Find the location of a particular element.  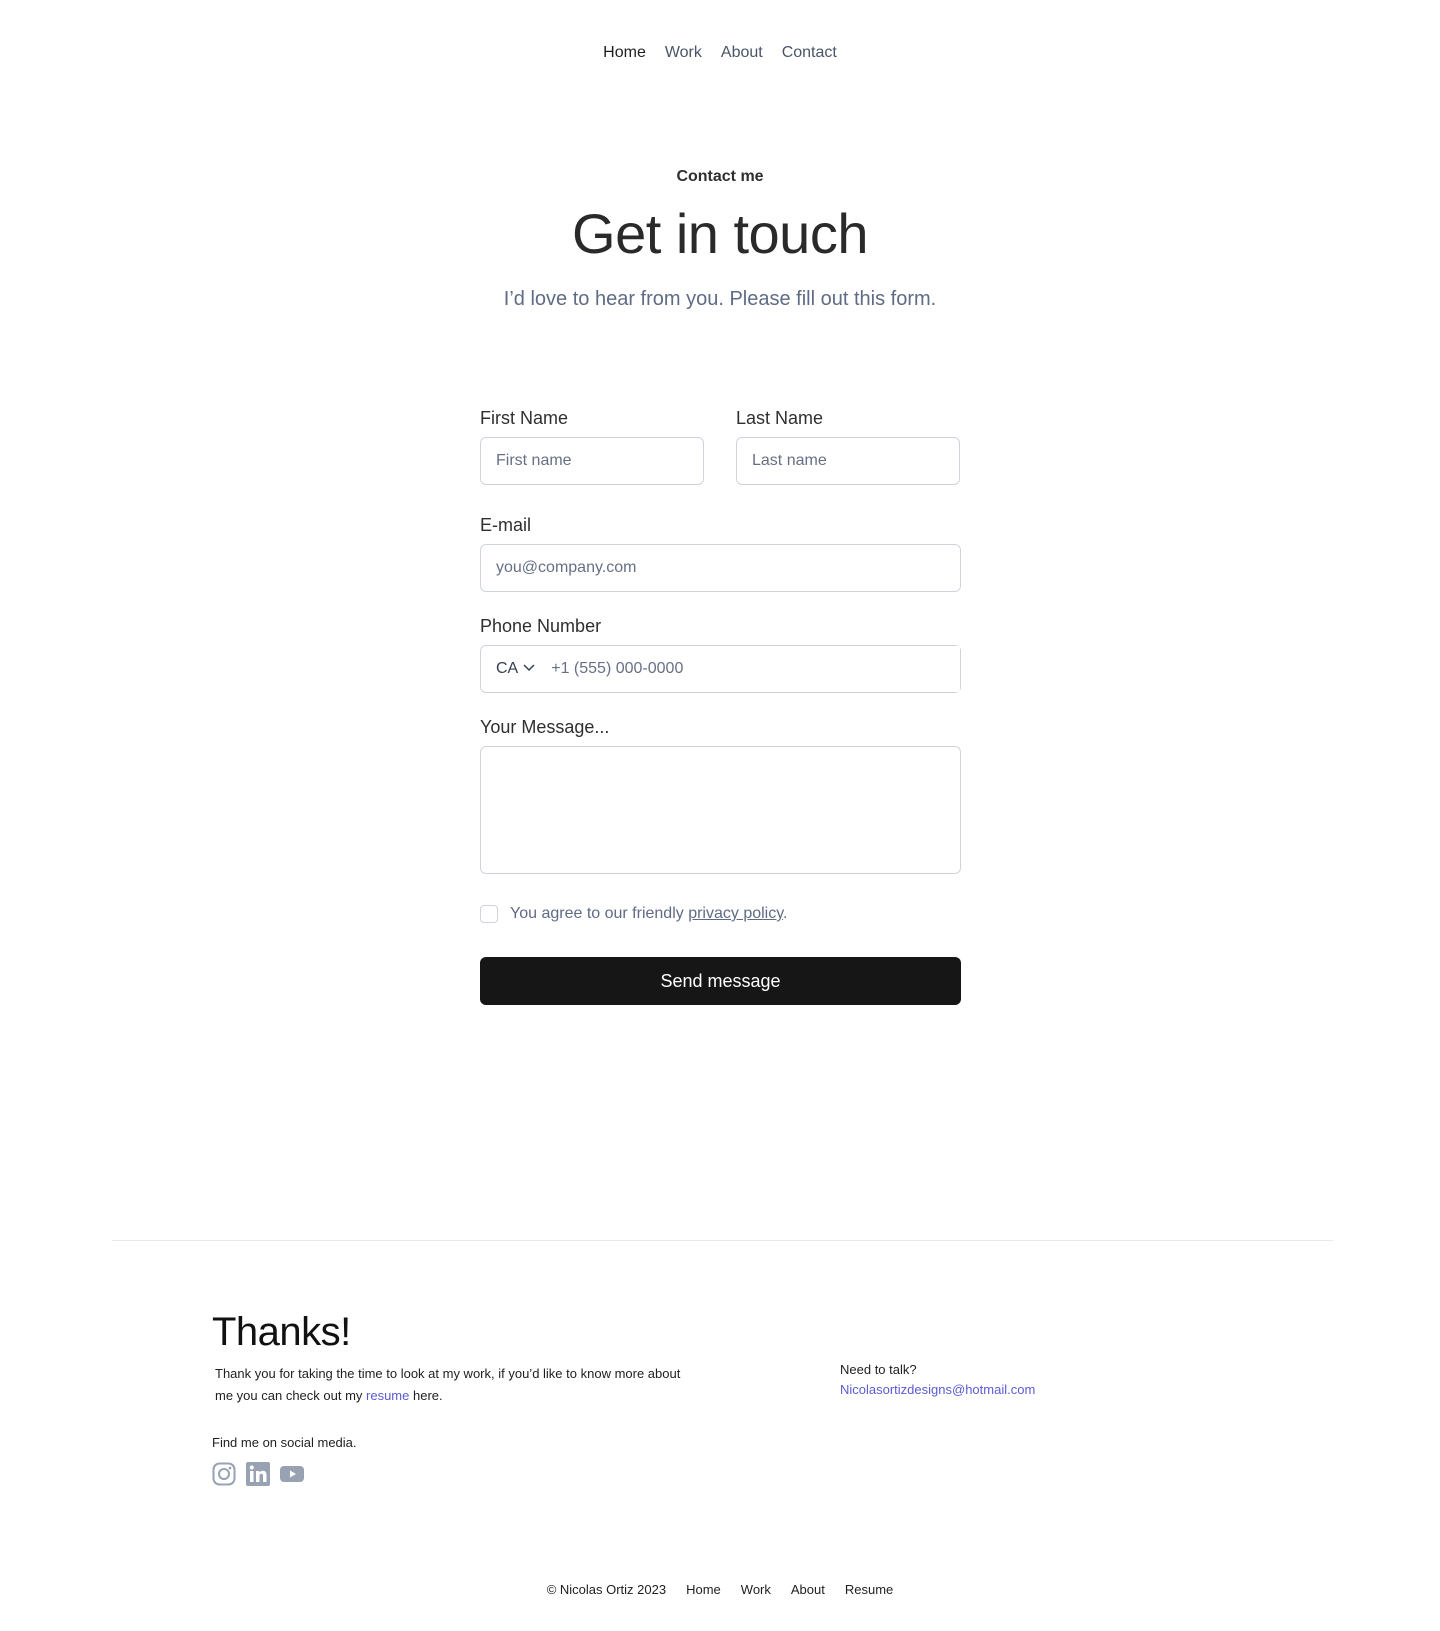

top-navigation: Home Work About Contact is located at coordinates (720, 53).